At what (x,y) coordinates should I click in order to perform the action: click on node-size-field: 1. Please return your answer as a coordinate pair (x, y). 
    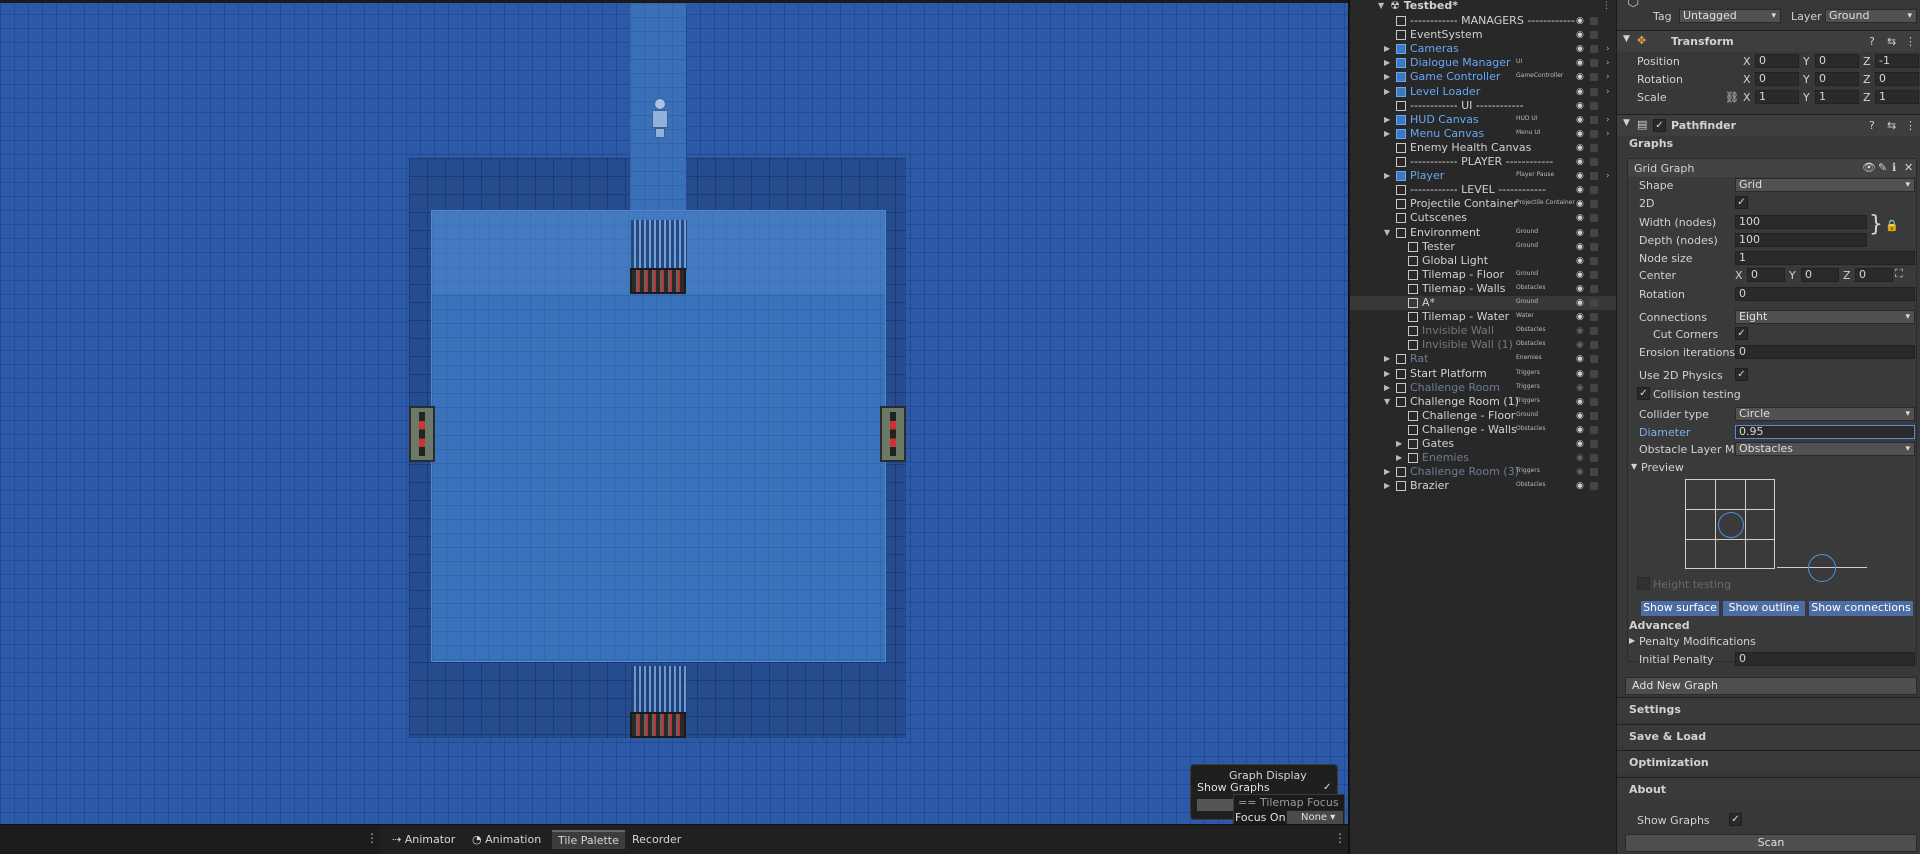
    Looking at the image, I should click on (1825, 258).